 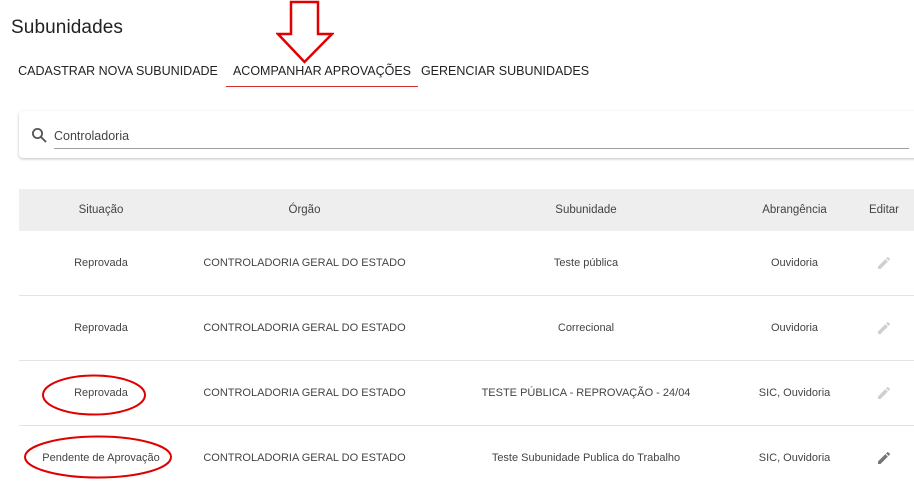 What do you see at coordinates (305, 32) in the screenshot?
I see `annotation-arrow-icon` at bounding box center [305, 32].